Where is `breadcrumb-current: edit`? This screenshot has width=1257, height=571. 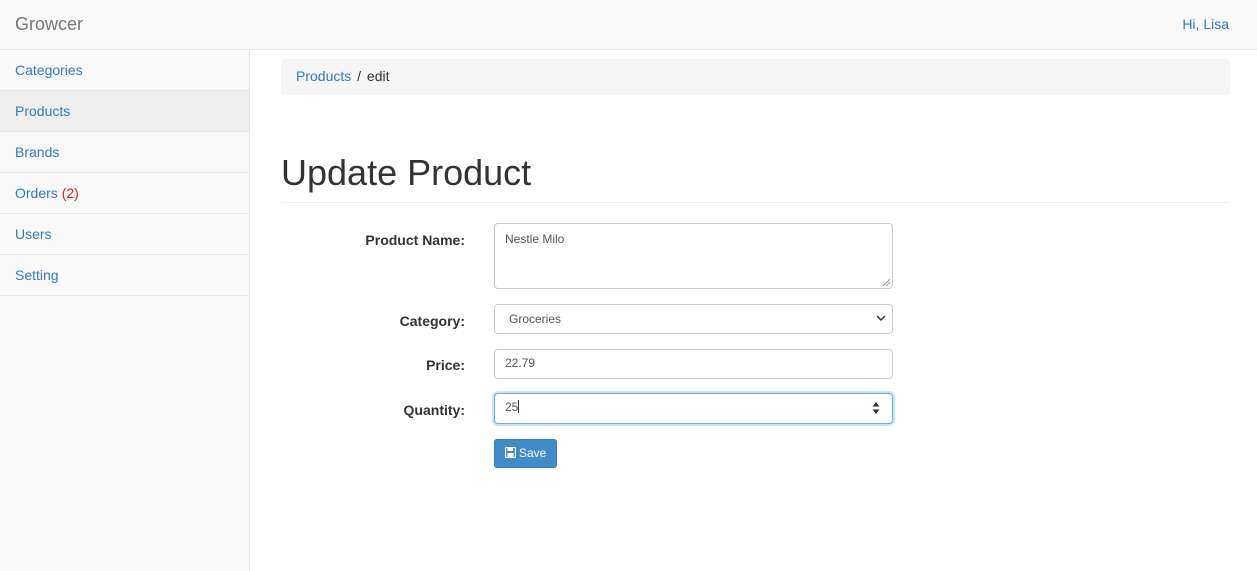 breadcrumb-current: edit is located at coordinates (378, 76).